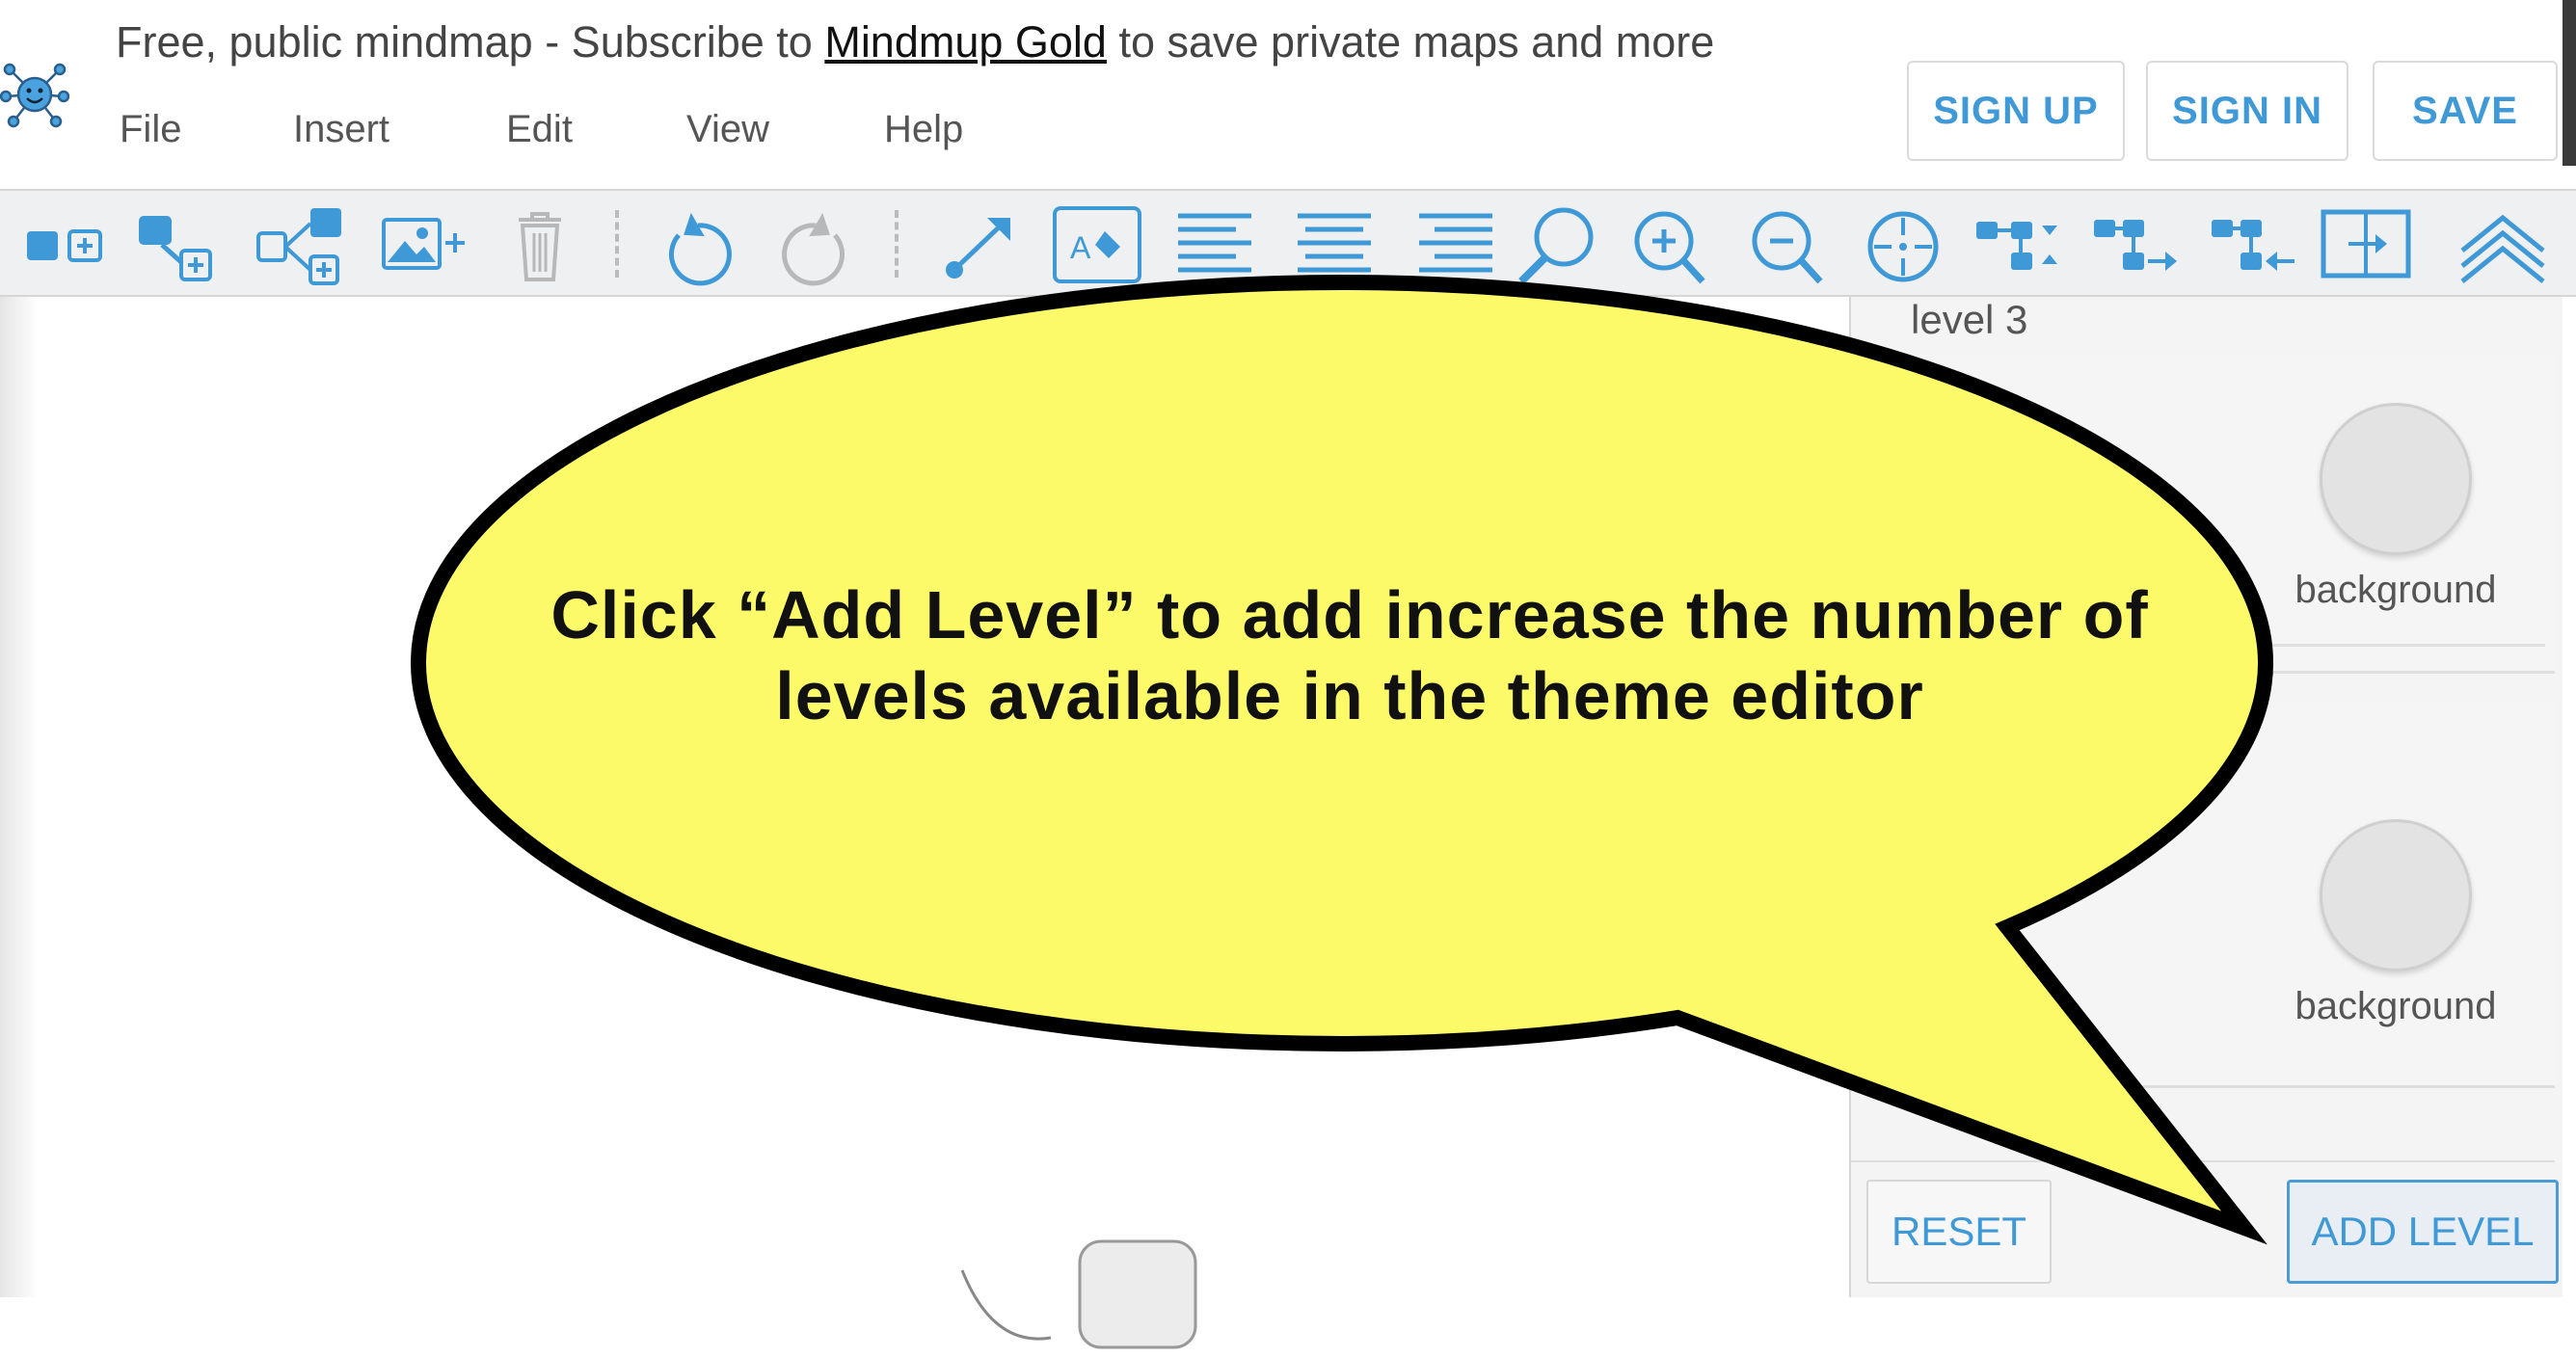 This screenshot has width=2576, height=1357. I want to click on add-sibling-node-icon, so click(179, 244).